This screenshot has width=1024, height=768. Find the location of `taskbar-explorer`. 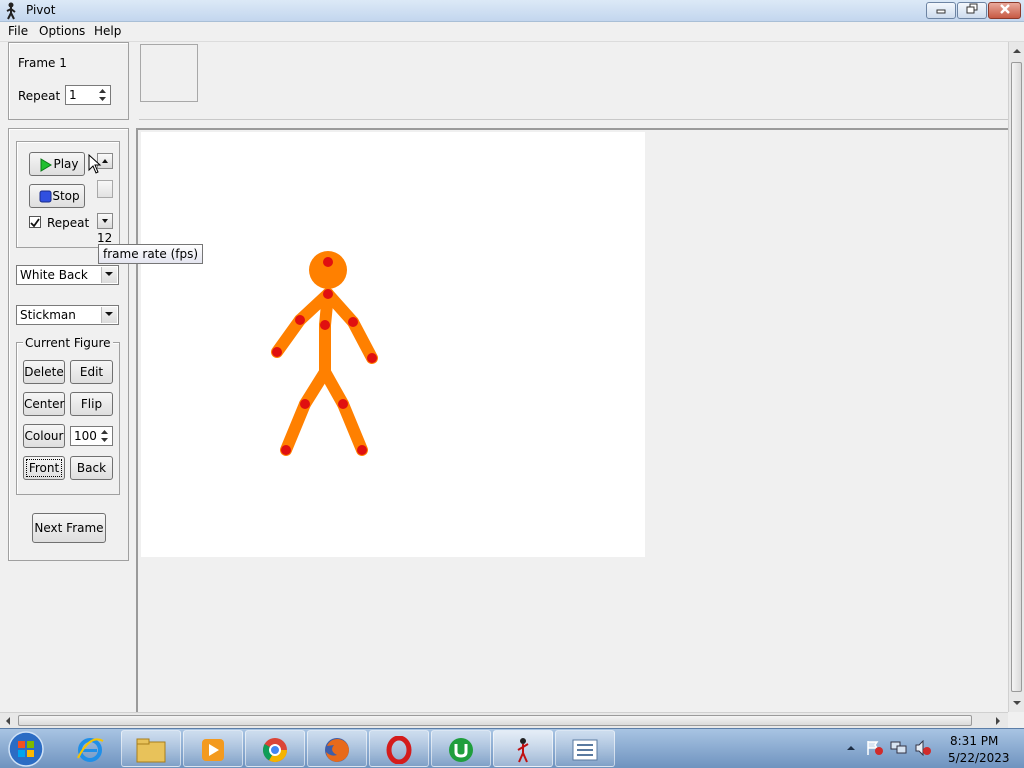

taskbar-explorer is located at coordinates (151, 748).